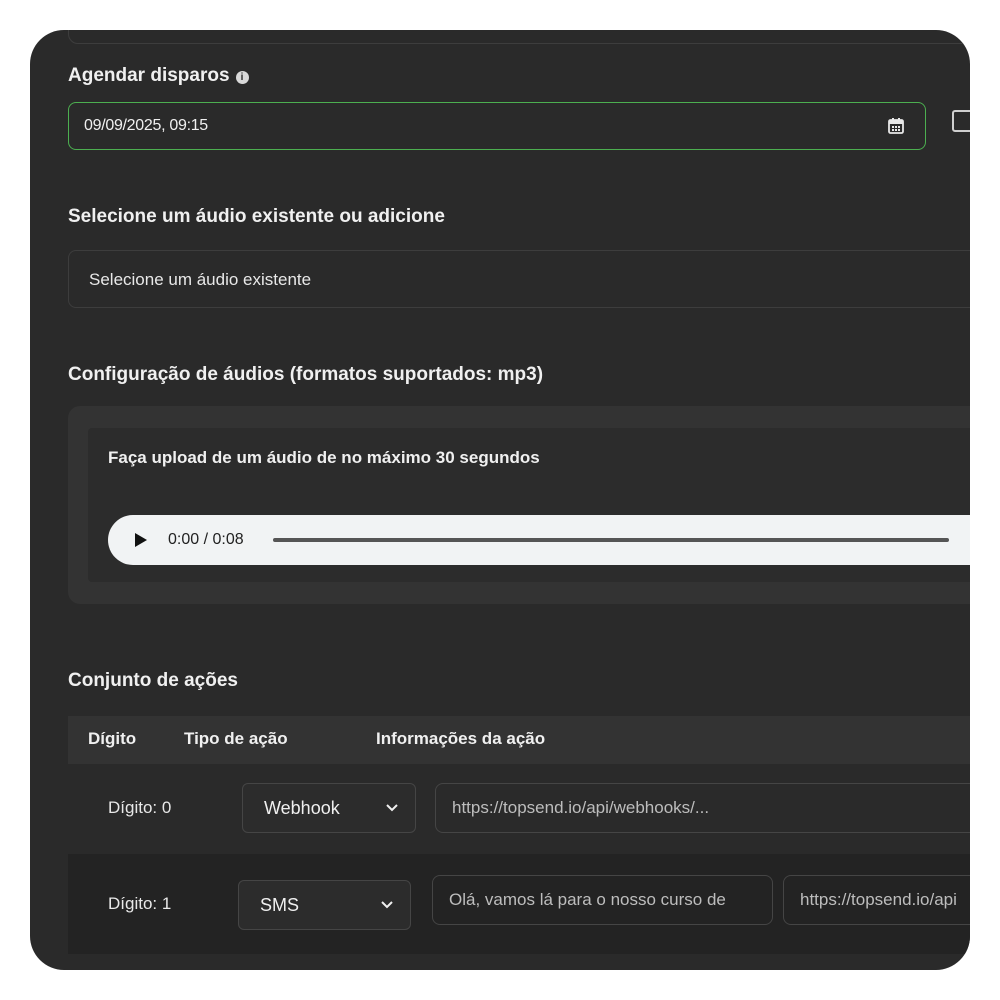  Describe the element at coordinates (961, 121) in the screenshot. I see `schedule-checkbox` at that location.